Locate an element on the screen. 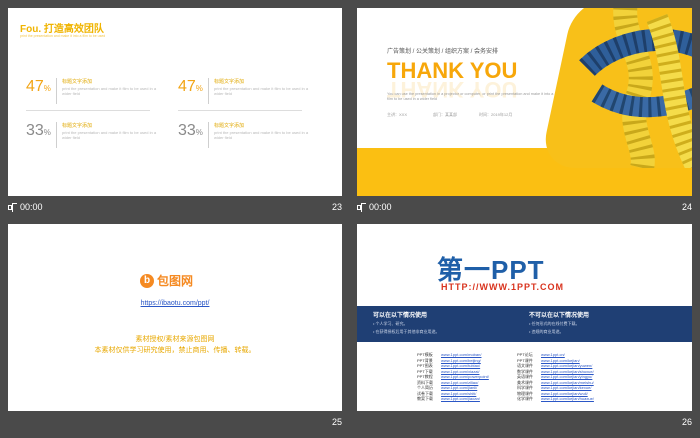 Image resolution: width=700 pixels, height=438 pixels. baotu-logo: b 包图网 is located at coordinates (166, 280).